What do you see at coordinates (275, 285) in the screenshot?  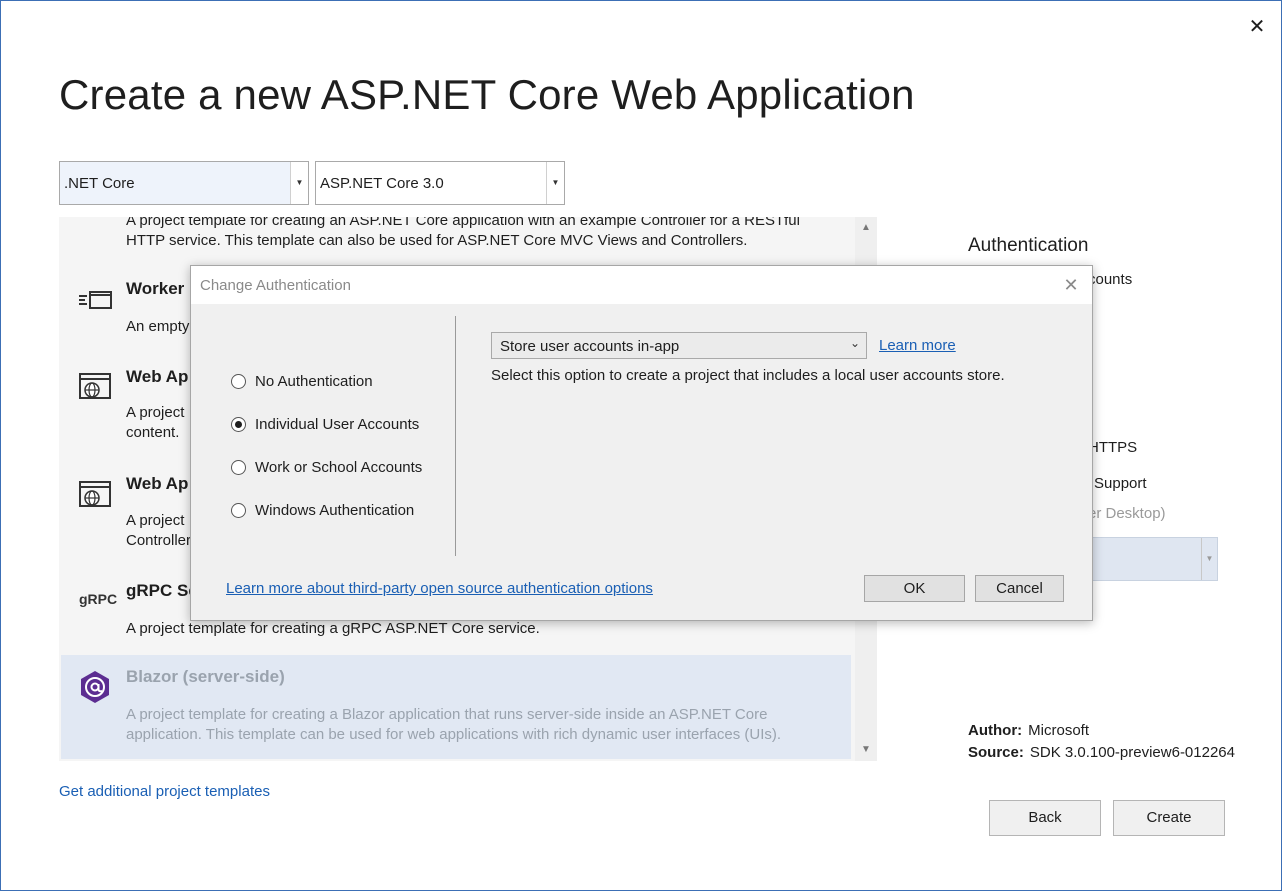 I see `dialog-title: Change Authentication` at bounding box center [275, 285].